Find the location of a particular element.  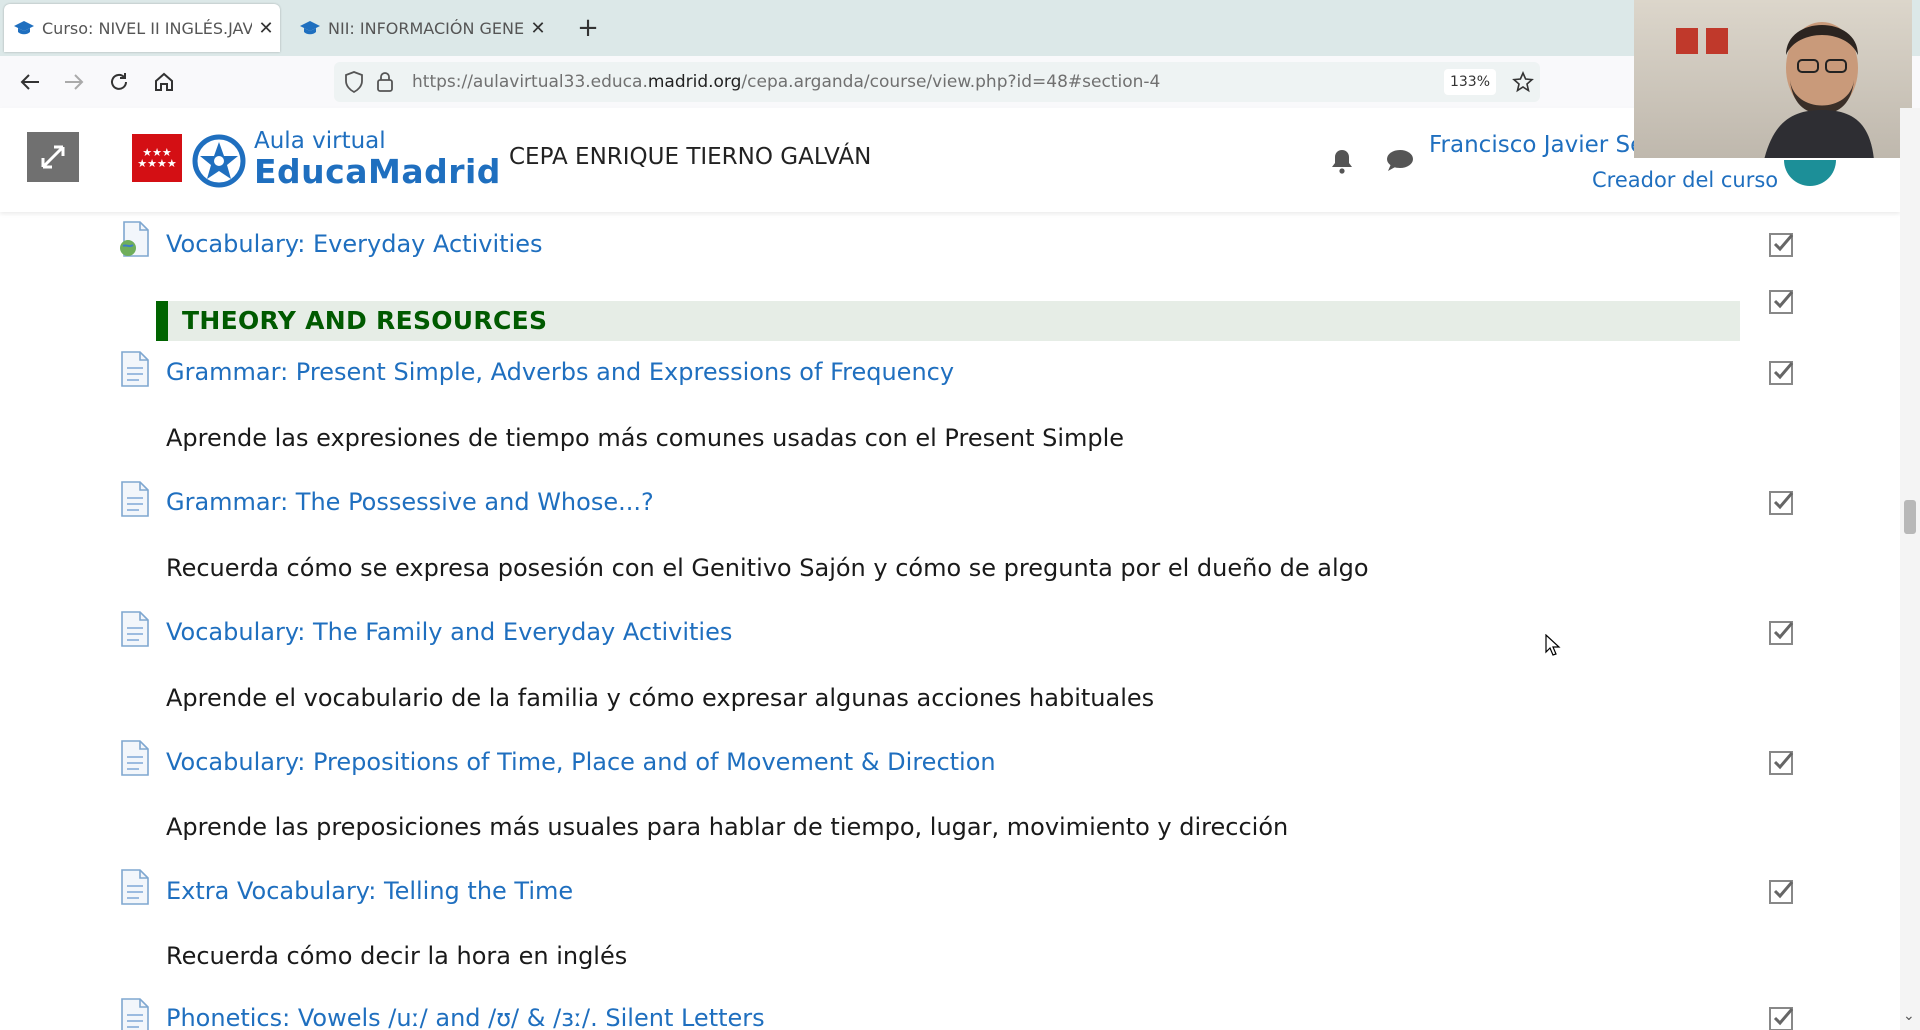

section-heading: THEORY AND RESOURCES is located at coordinates (948, 321).